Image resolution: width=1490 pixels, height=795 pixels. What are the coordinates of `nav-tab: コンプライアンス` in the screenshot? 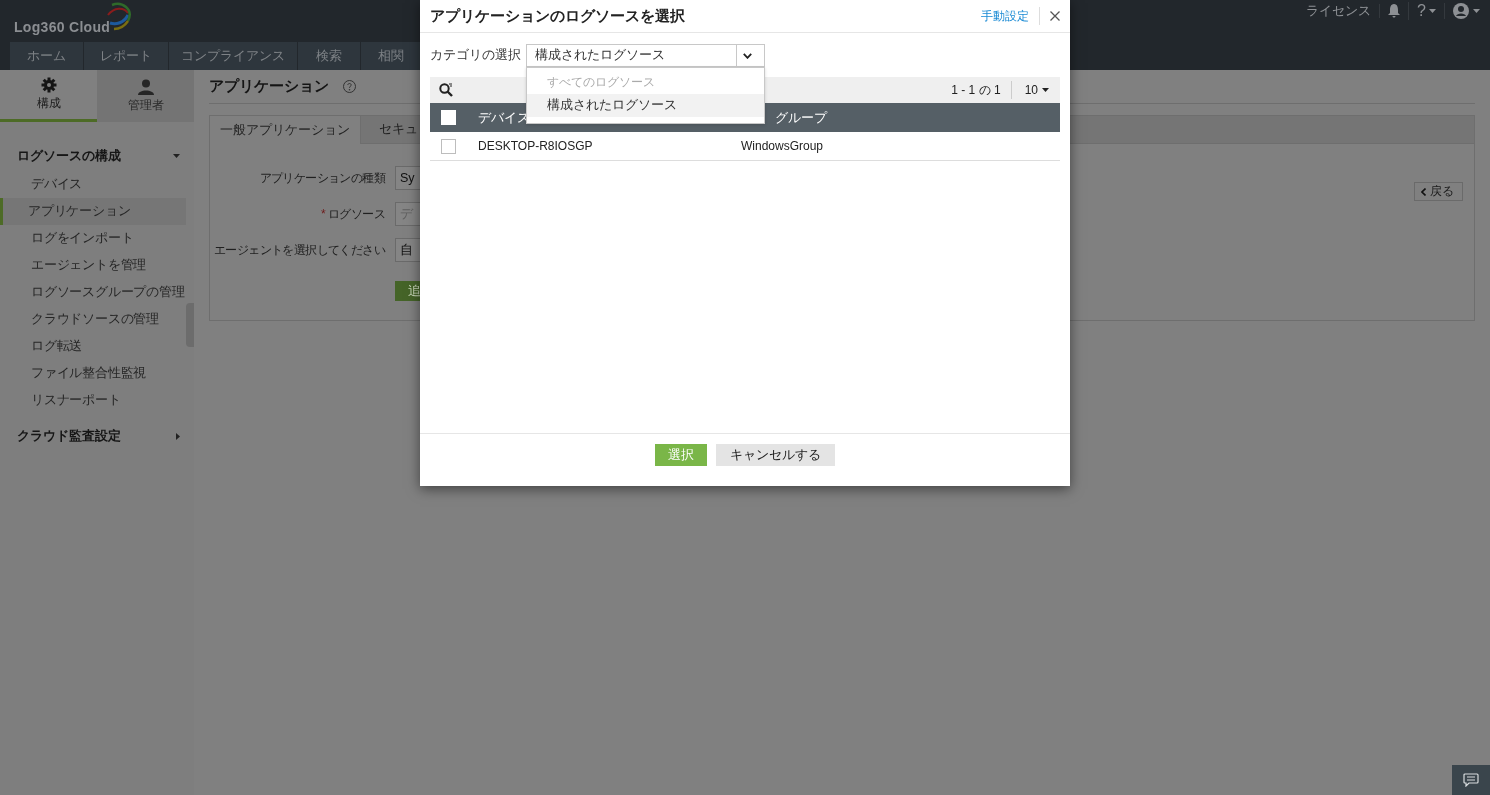 It's located at (233, 56).